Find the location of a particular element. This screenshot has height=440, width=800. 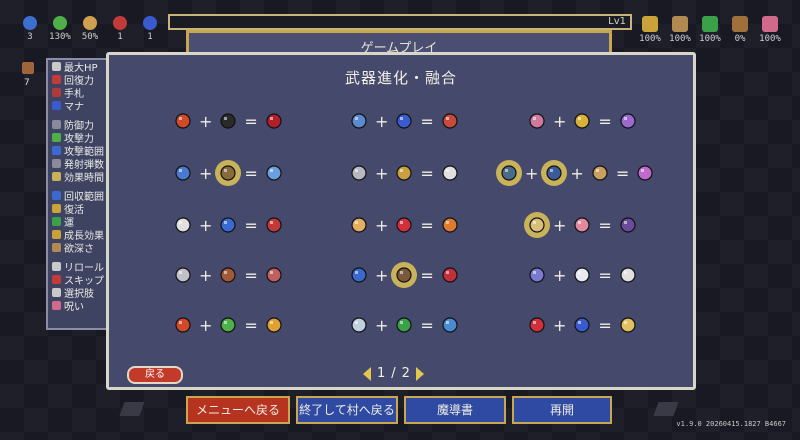

fireball-icon is located at coordinates (450, 225).